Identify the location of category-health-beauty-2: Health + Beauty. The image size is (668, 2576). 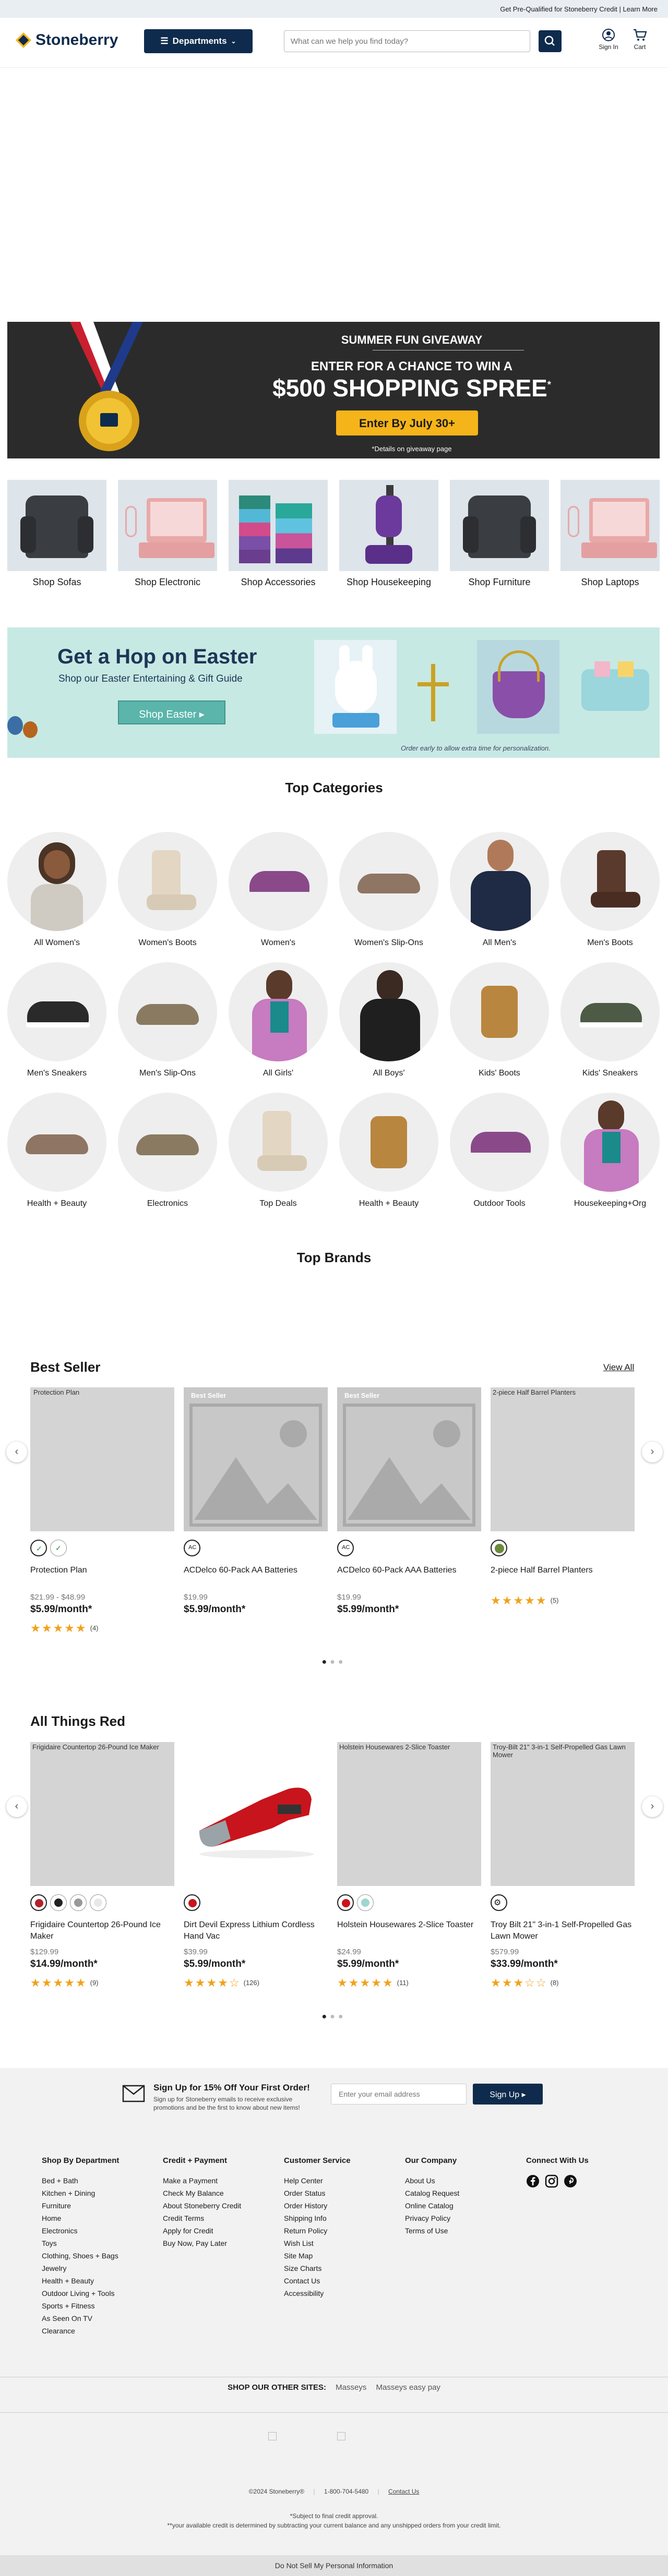
(388, 1150).